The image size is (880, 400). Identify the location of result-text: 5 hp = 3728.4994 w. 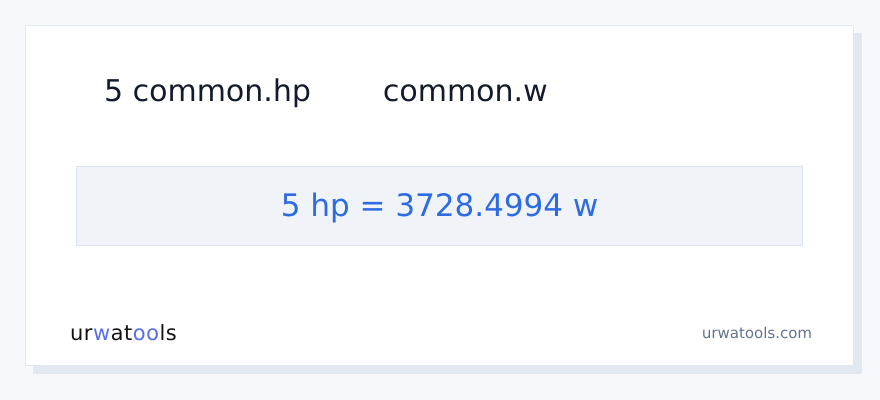
(439, 206).